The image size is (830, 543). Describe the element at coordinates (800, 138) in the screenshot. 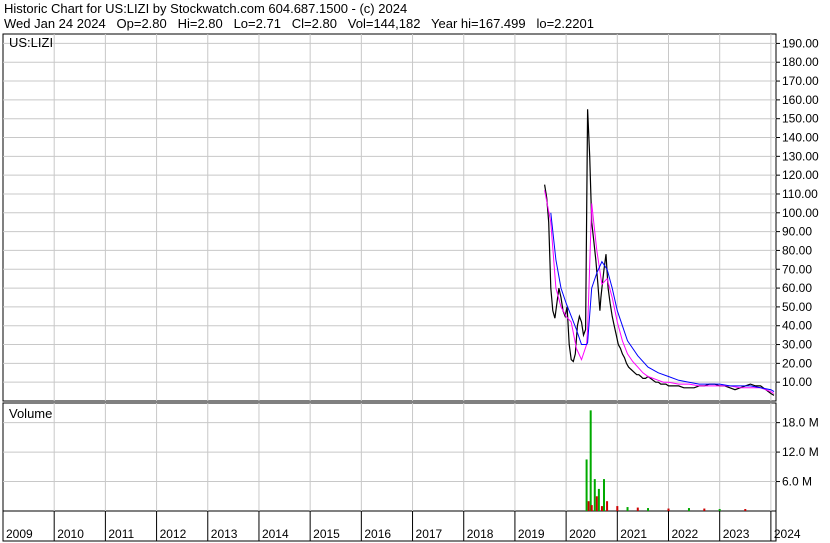

I see `price-y-tick-label: 140.00` at that location.